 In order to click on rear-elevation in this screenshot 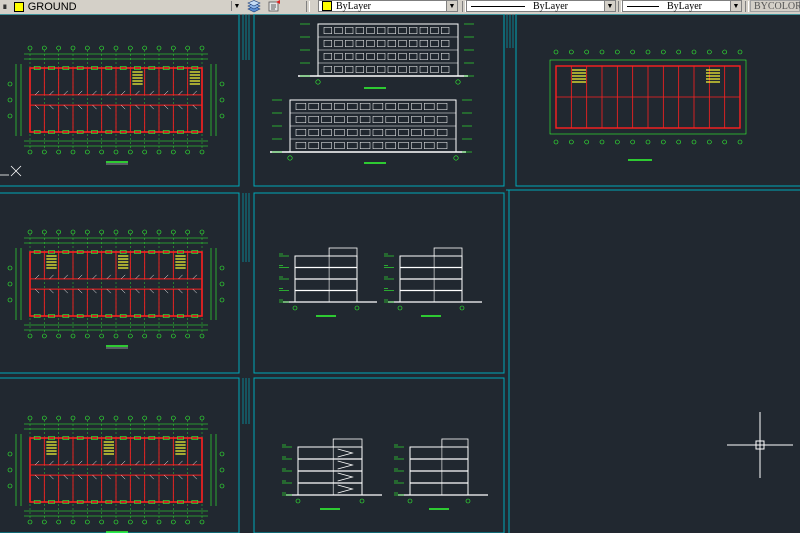, I will do `click(371, 130)`.